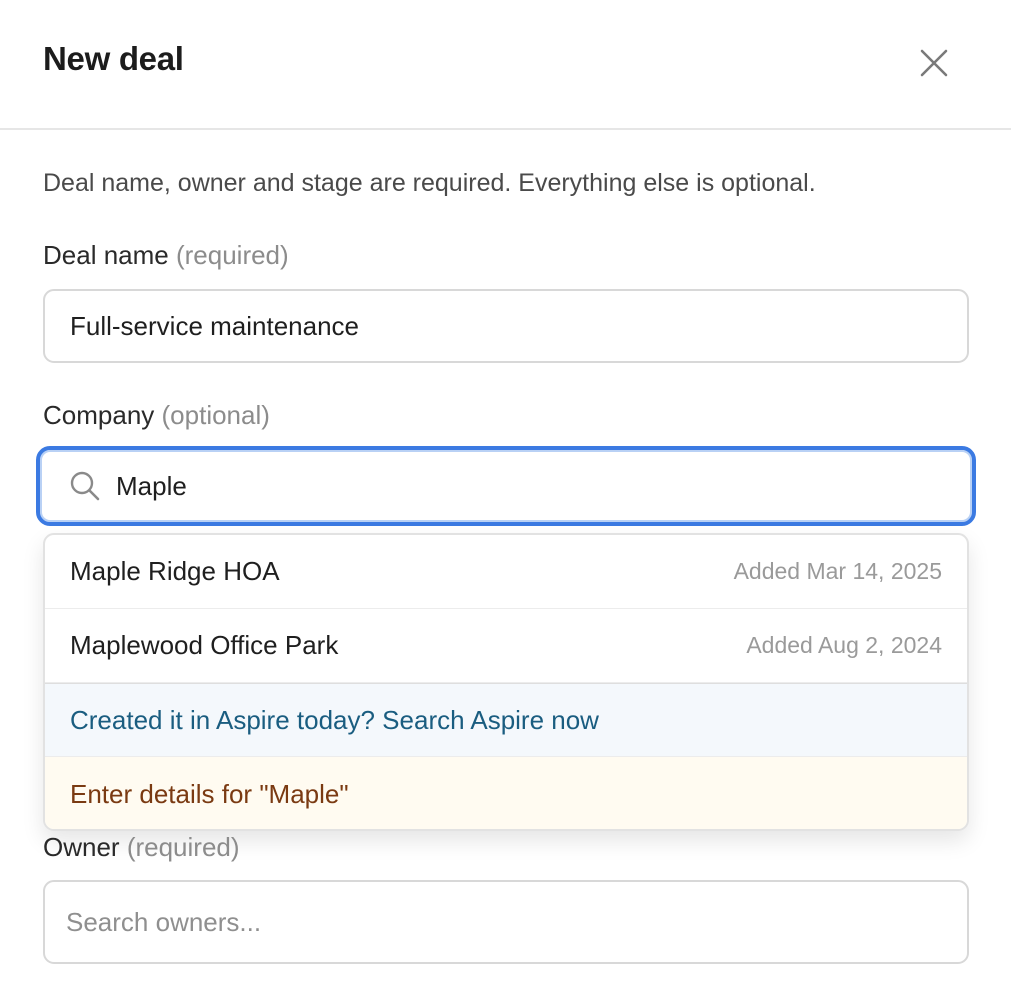 The image size is (1011, 1003). I want to click on deal-name-input: Full-service maintenance, so click(506, 326).